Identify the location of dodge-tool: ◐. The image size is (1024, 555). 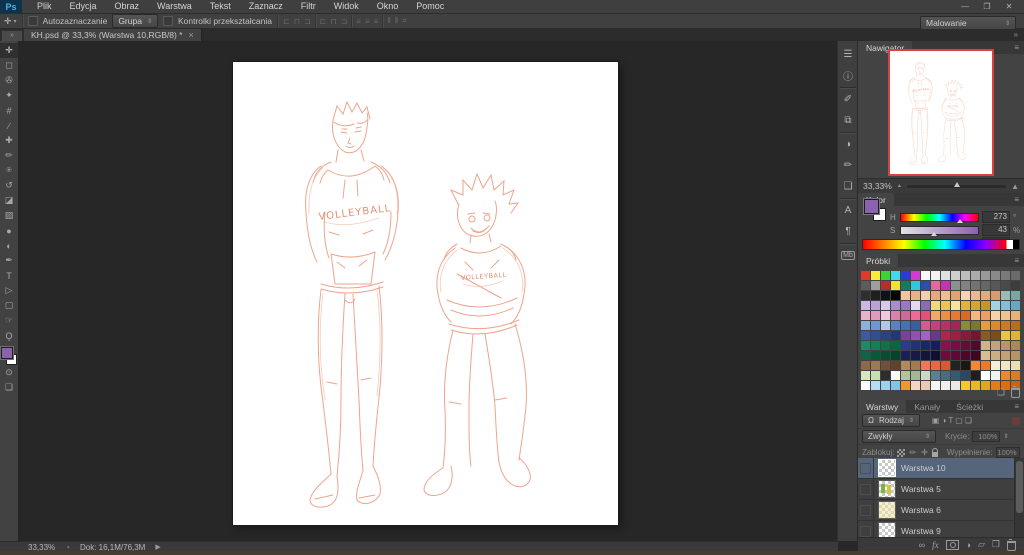
(9, 245).